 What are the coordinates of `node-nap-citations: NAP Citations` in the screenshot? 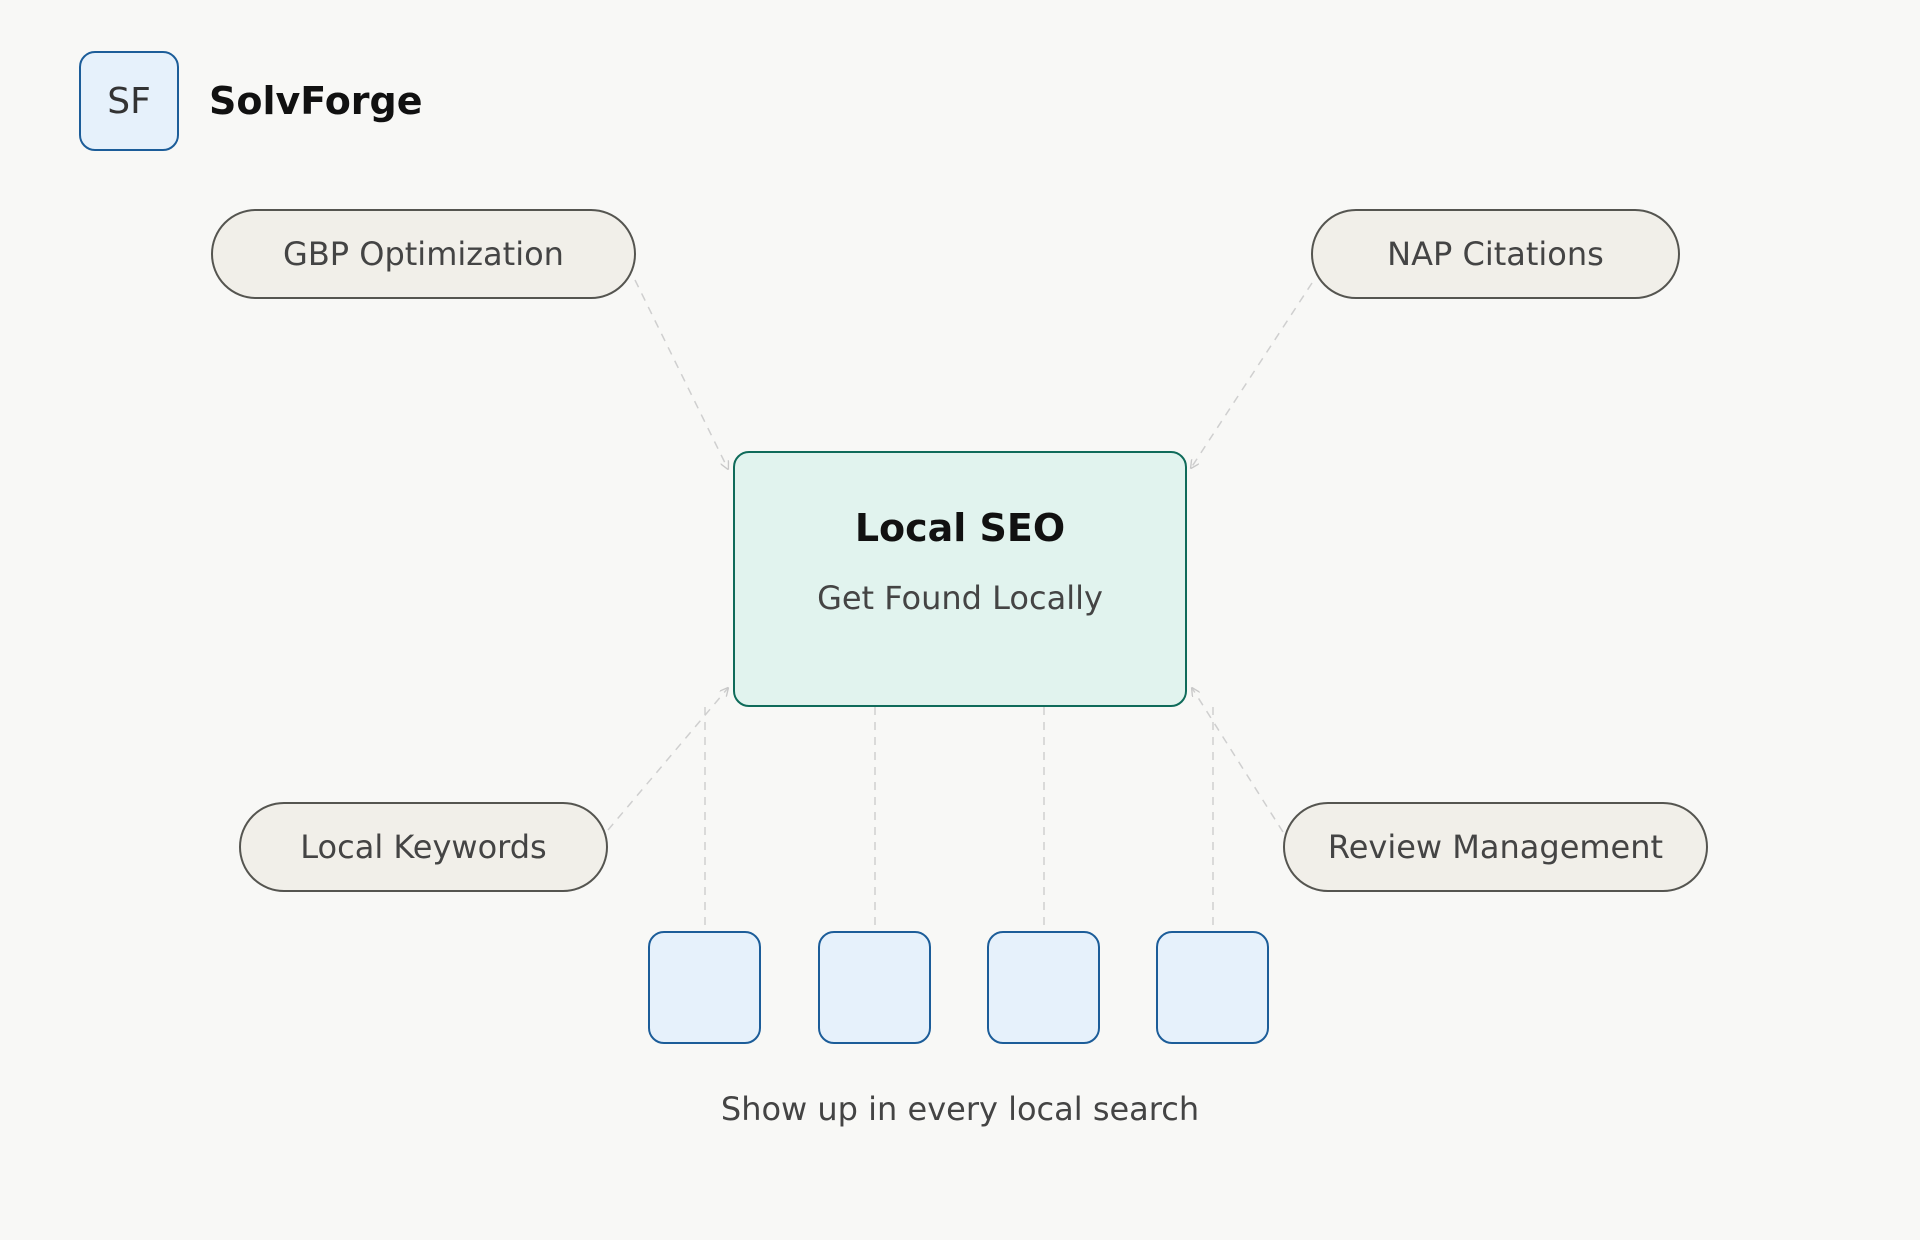 It's located at (1495, 254).